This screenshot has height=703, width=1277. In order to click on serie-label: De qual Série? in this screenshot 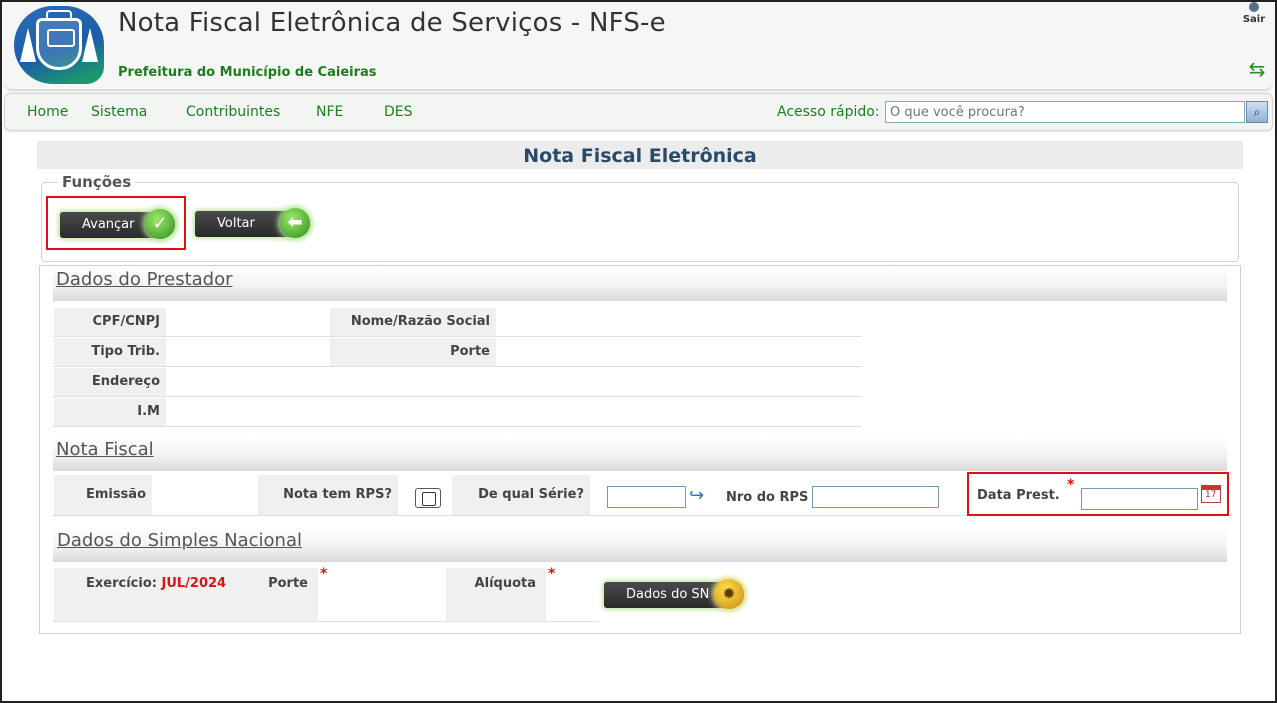, I will do `click(521, 495)`.